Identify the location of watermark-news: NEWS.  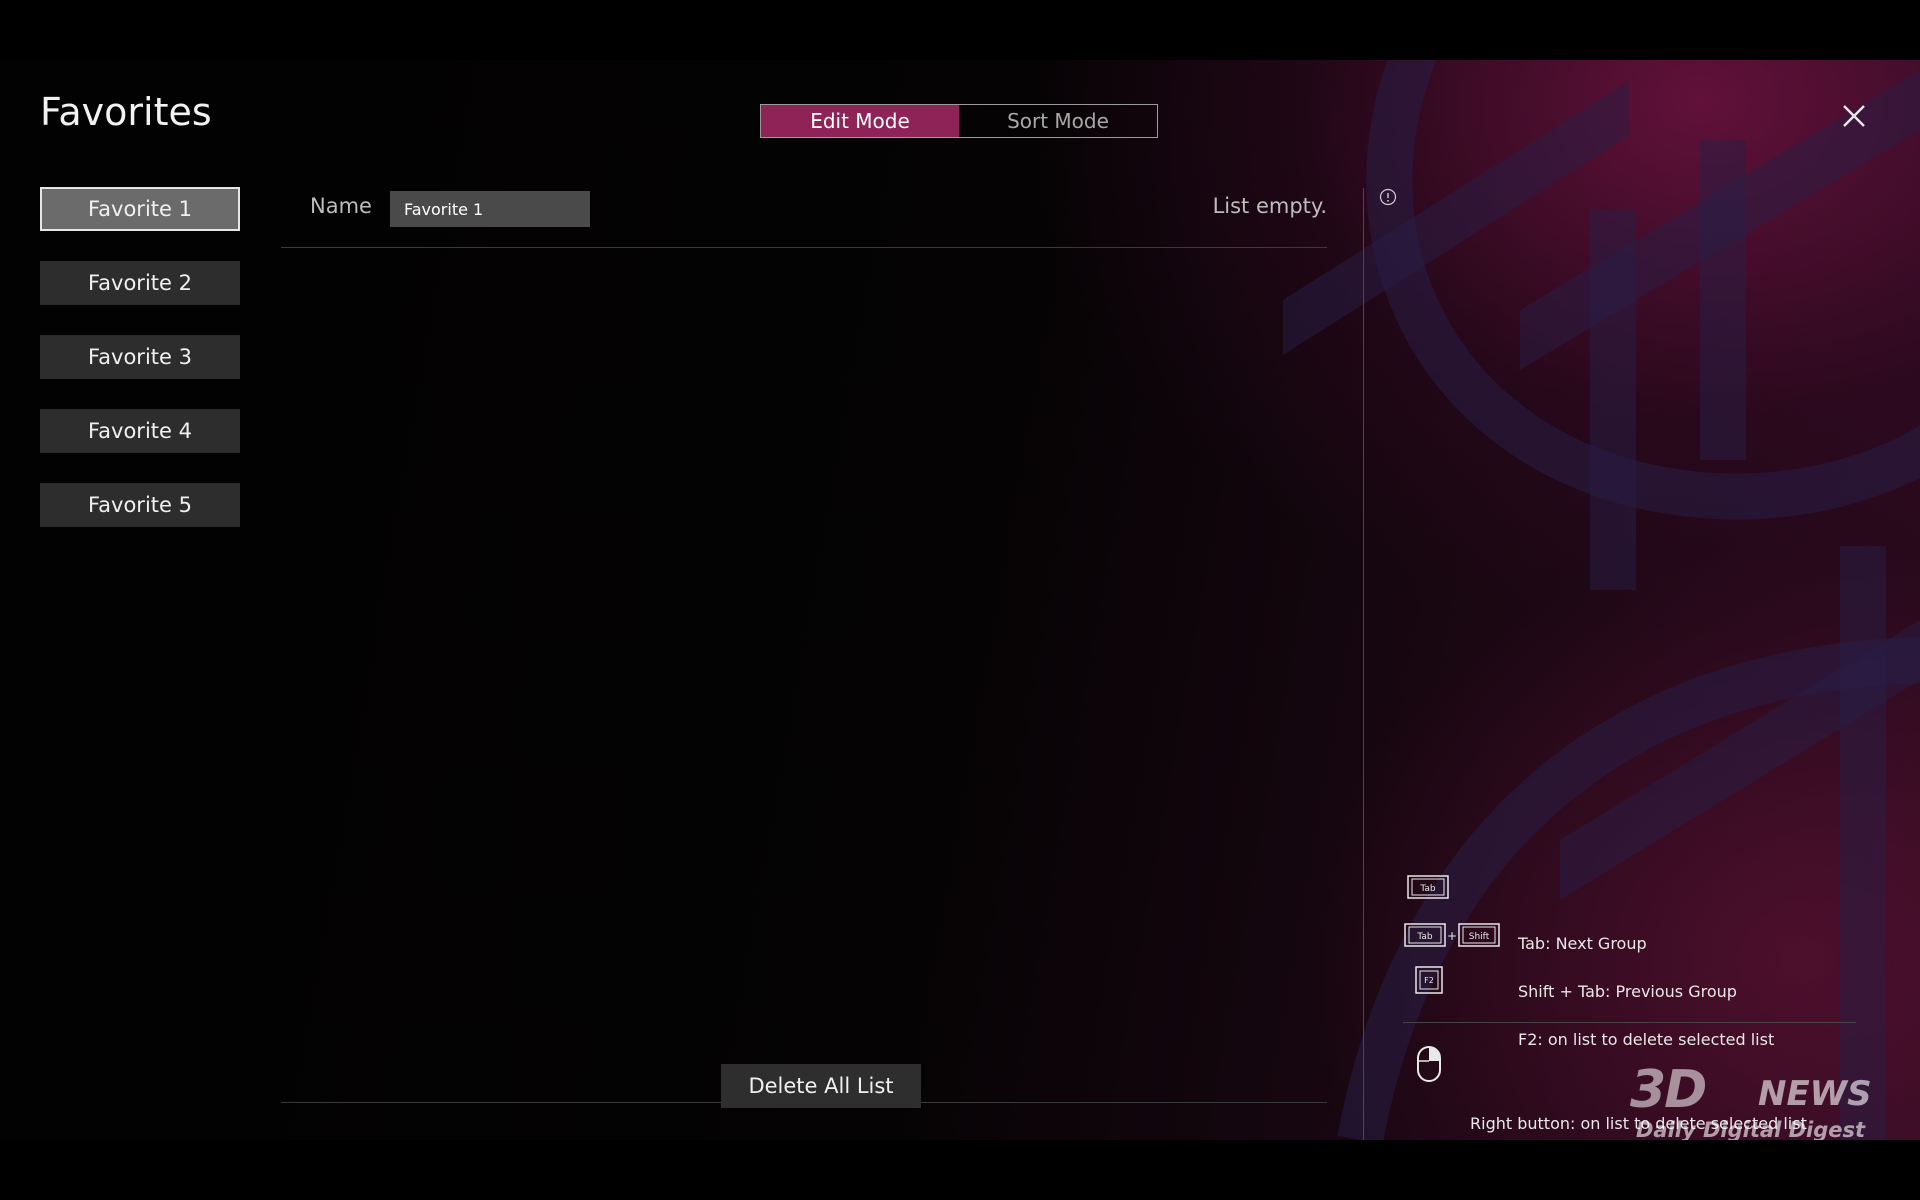
(1815, 1094).